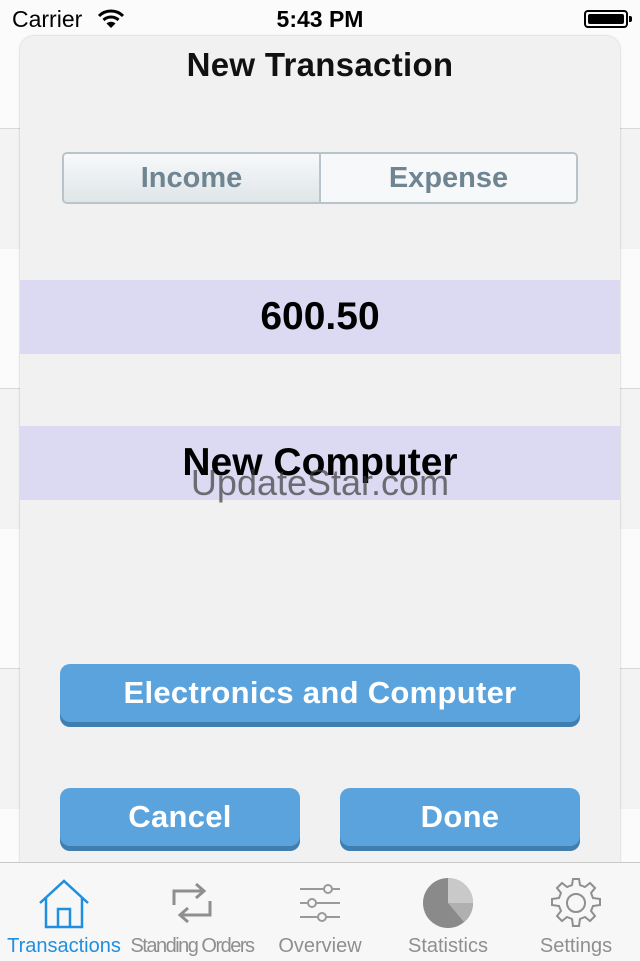 The image size is (640, 961). I want to click on amount-field: 600.50, so click(320, 317).